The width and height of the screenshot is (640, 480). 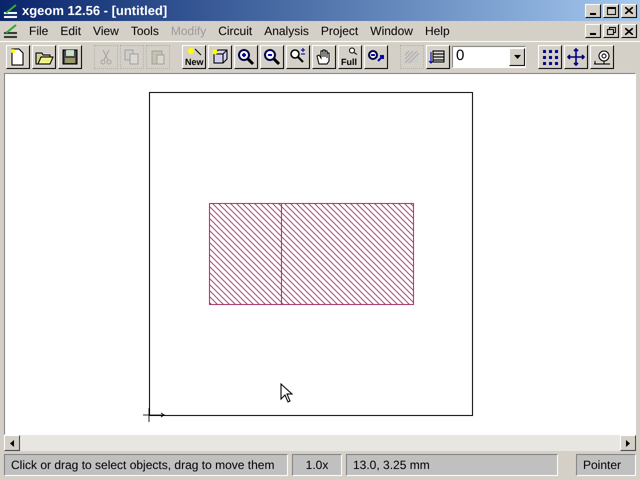 What do you see at coordinates (38, 31) in the screenshot?
I see `menu-item: File` at bounding box center [38, 31].